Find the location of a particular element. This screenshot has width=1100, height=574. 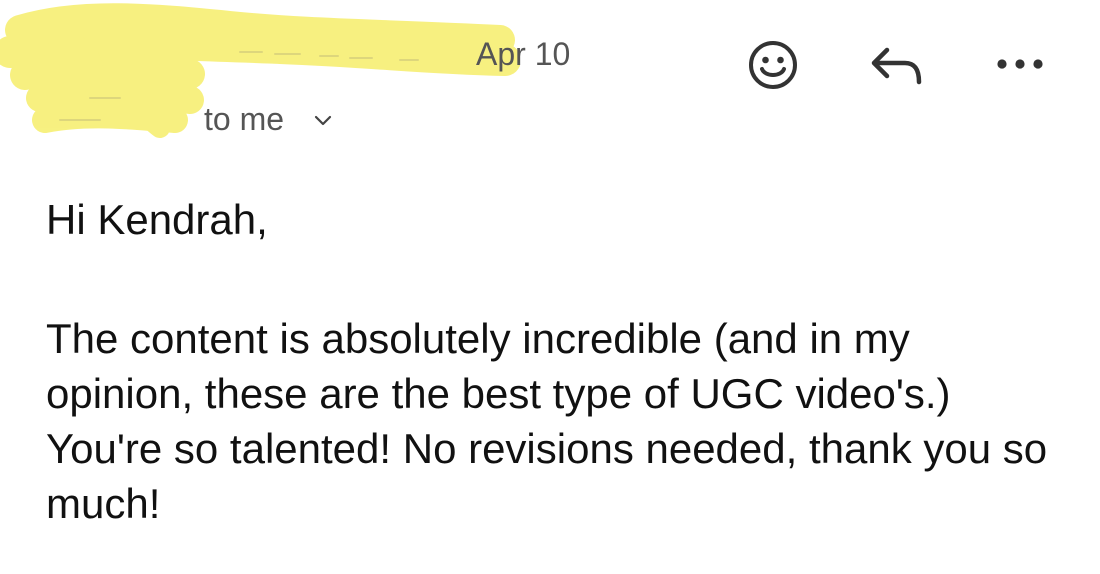

more-dots-icon is located at coordinates (1020, 64).